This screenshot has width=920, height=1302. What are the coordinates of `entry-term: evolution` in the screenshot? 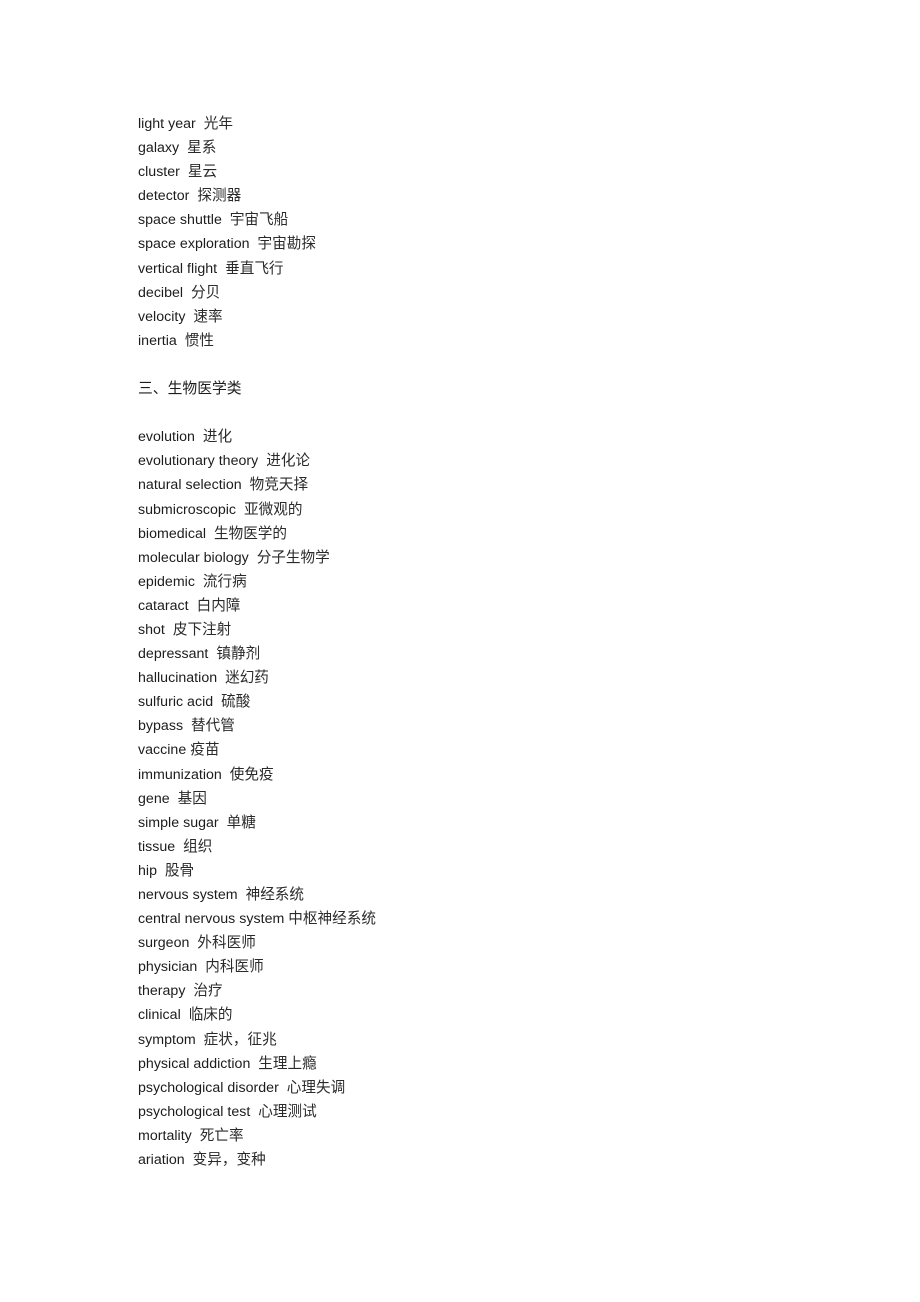 It's located at (166, 437).